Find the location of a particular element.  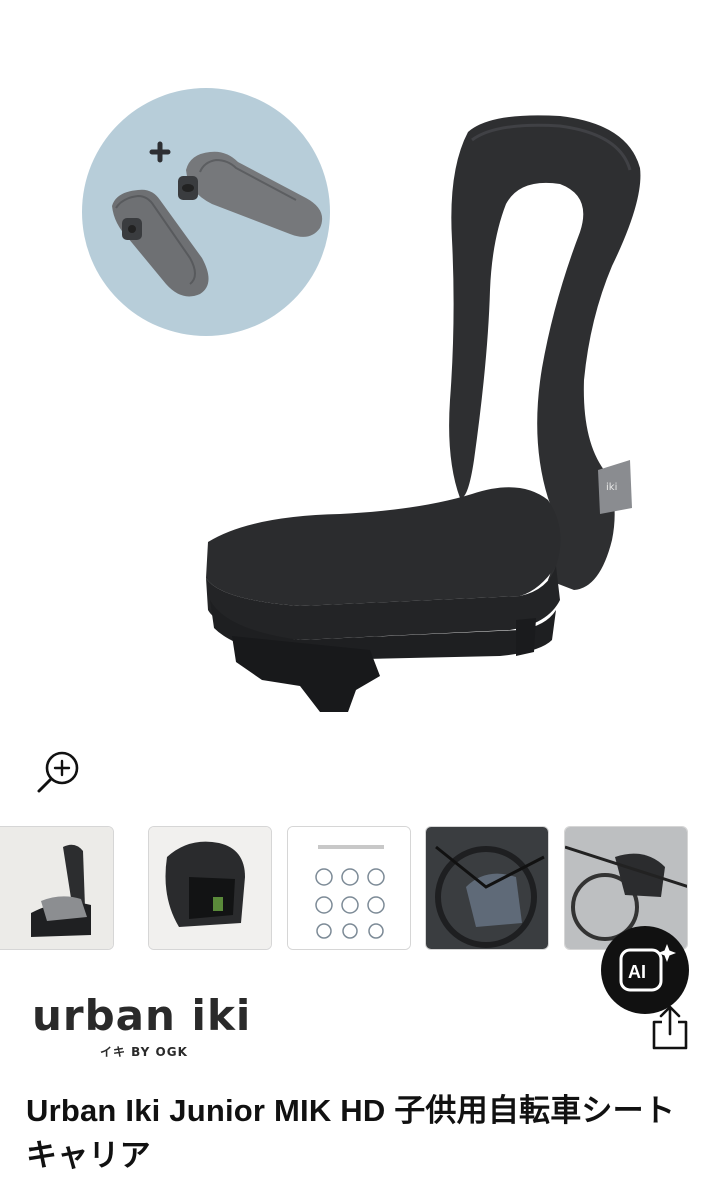

product-title: Urban Iki Junior MIK HD 子供用自転車シートキャリア is located at coordinates (351, 1133).